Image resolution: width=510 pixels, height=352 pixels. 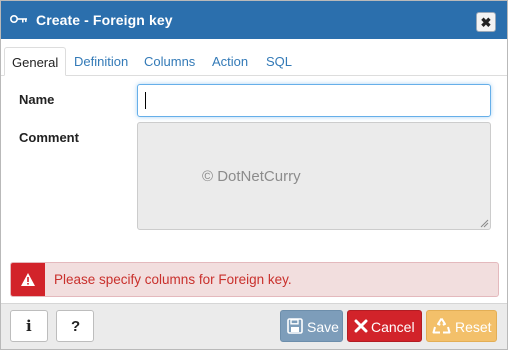 I want to click on help-button: ?, so click(x=75, y=326).